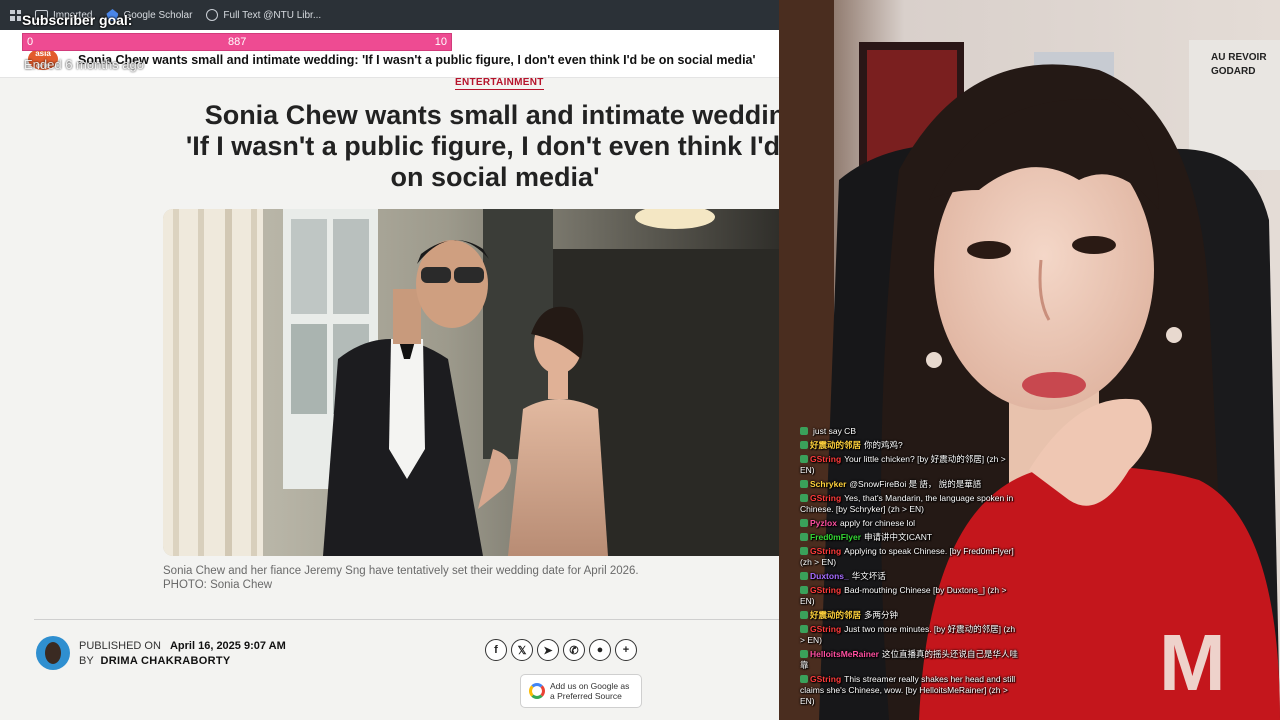 The height and width of the screenshot is (720, 1280). What do you see at coordinates (868, 576) in the screenshot?
I see `chat-text: 华文坏话` at bounding box center [868, 576].